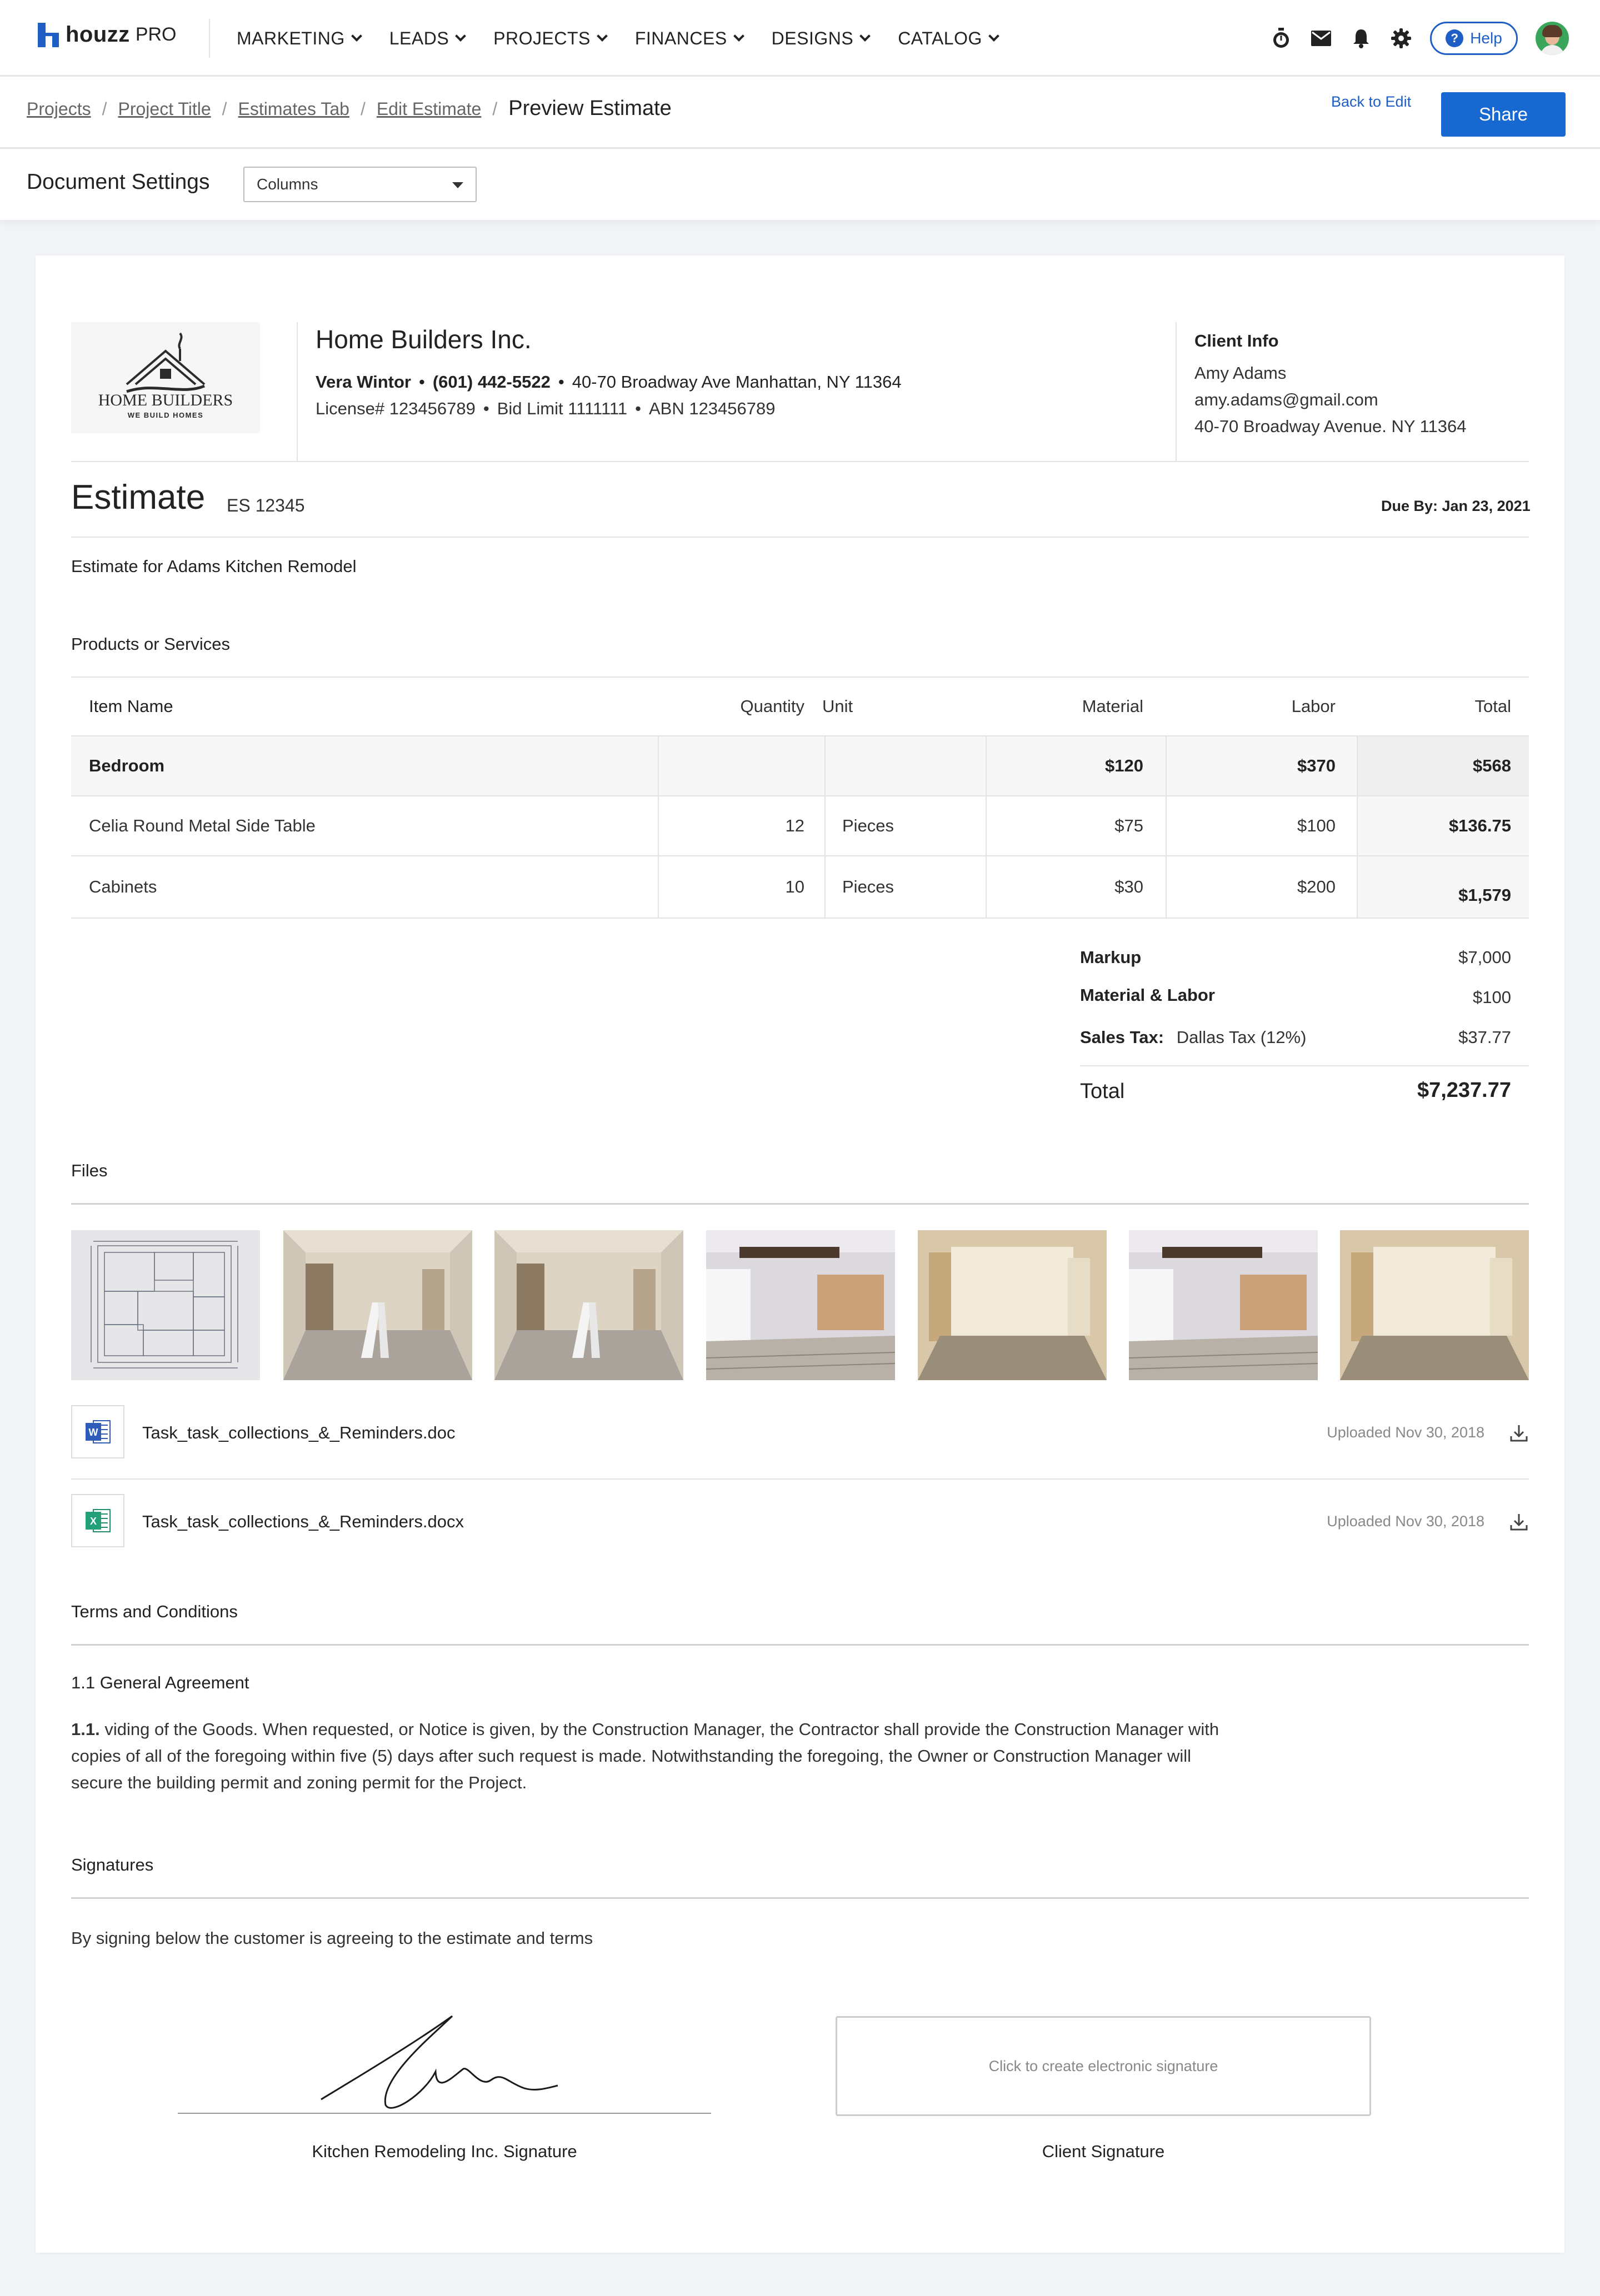 The image size is (1600, 2296). Describe the element at coordinates (550, 38) in the screenshot. I see `nav-projects: PROJECTS` at that location.